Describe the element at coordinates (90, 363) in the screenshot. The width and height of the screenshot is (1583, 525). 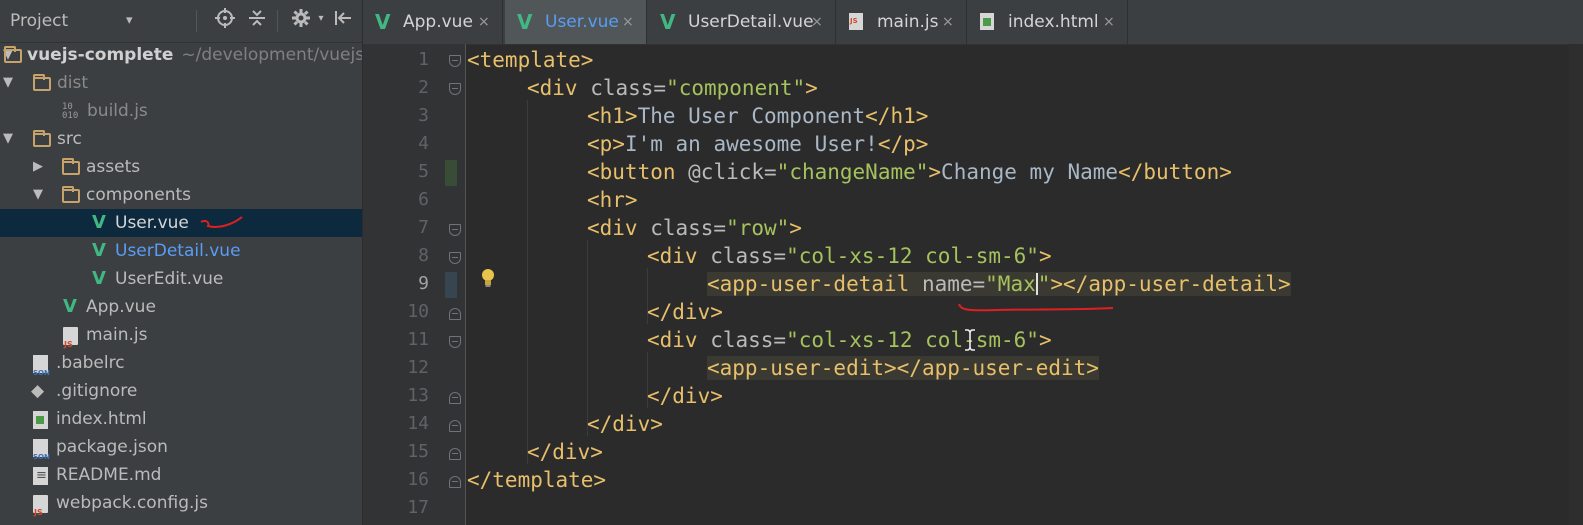
I see `tree-label: .babelrc` at that location.